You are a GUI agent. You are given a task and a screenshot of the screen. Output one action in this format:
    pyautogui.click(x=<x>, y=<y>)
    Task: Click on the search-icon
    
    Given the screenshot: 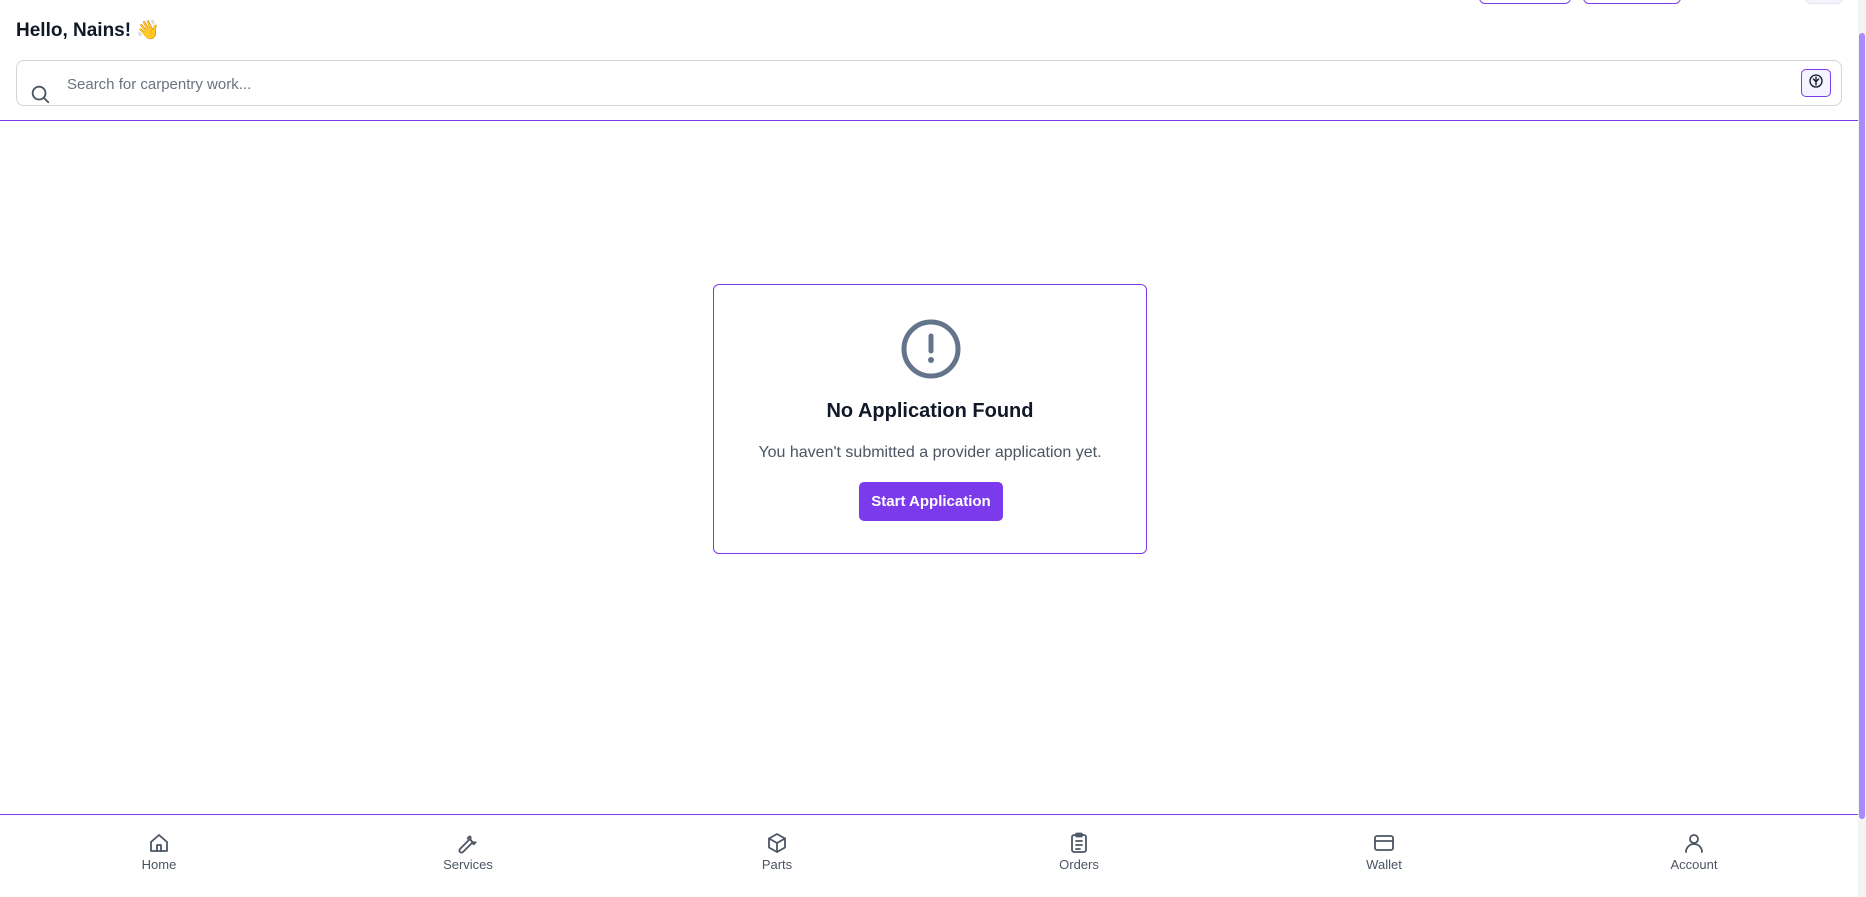 What is the action you would take?
    pyautogui.click(x=40, y=94)
    